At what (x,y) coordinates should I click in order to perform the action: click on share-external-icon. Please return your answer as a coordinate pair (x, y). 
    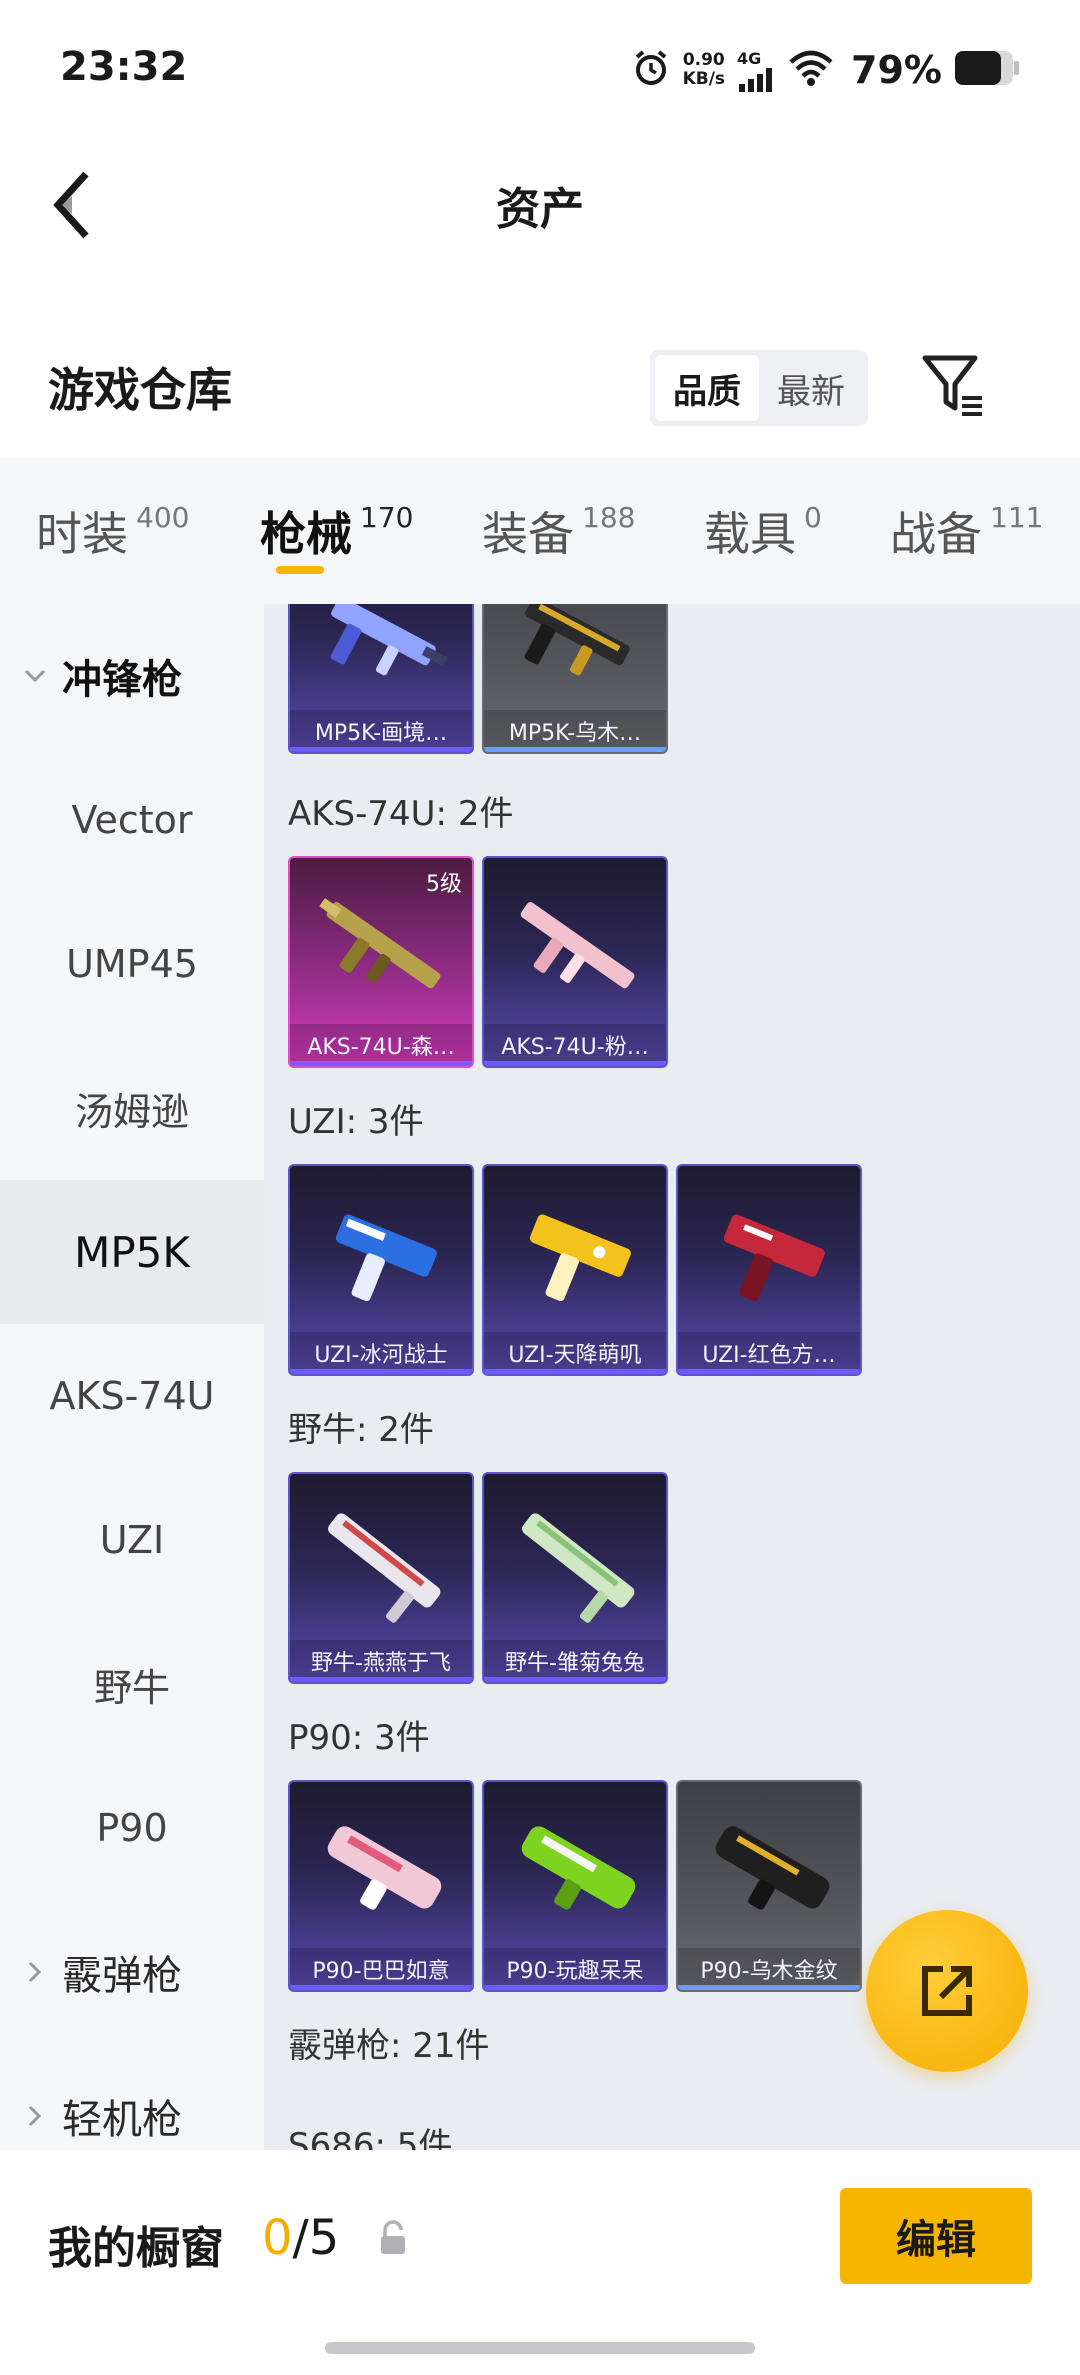
    Looking at the image, I should click on (947, 1991).